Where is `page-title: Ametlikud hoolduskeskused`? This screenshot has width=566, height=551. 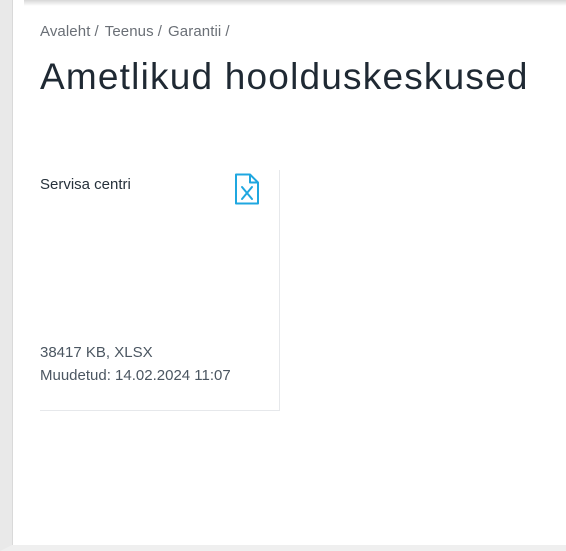 page-title: Ametlikud hoolduskeskused is located at coordinates (284, 76).